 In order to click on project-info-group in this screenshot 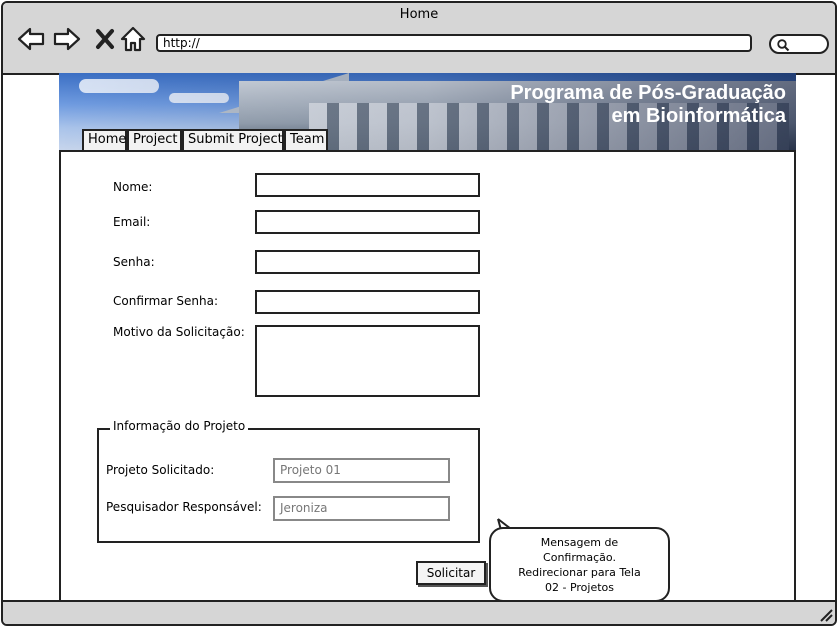, I will do `click(288, 485)`.